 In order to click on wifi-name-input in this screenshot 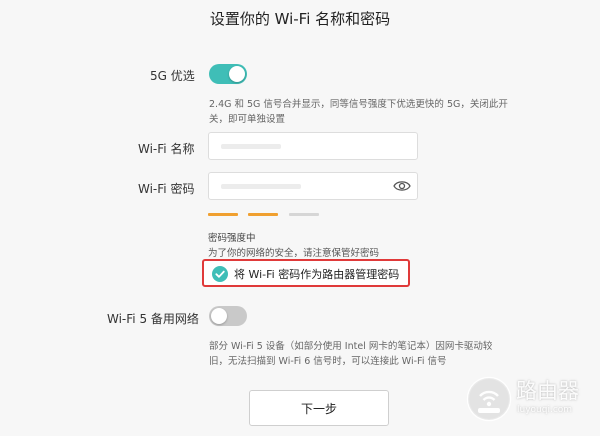, I will do `click(313, 146)`.